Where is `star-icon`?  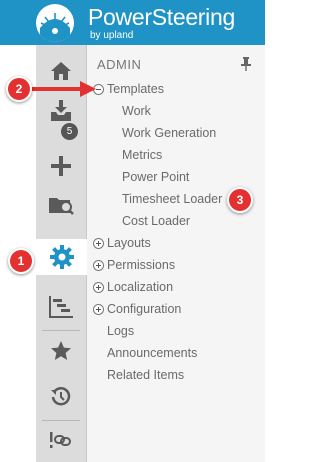 star-icon is located at coordinates (61, 351).